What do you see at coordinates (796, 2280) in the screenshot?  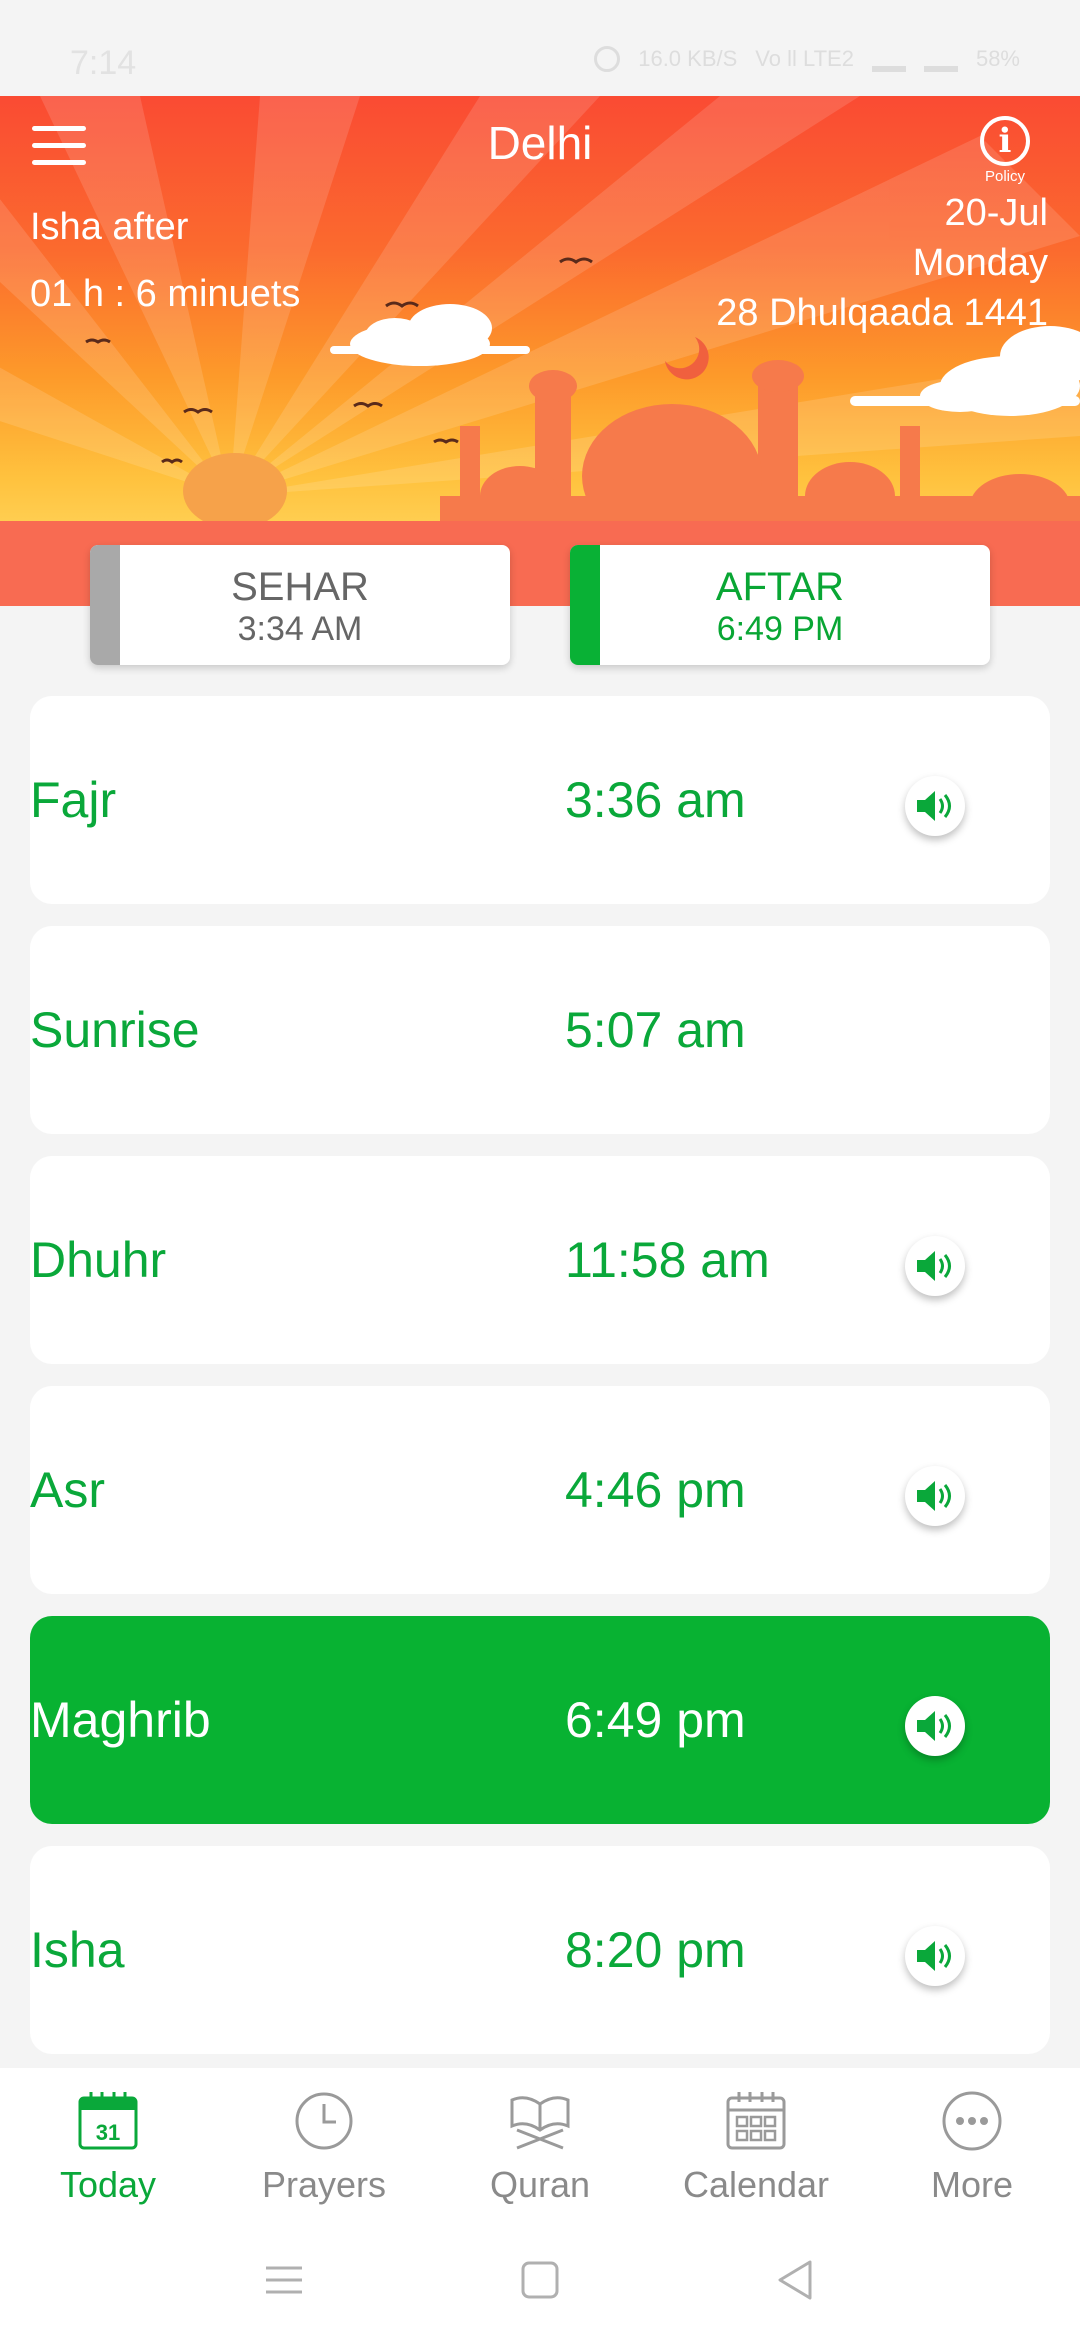 I see `back-icon` at bounding box center [796, 2280].